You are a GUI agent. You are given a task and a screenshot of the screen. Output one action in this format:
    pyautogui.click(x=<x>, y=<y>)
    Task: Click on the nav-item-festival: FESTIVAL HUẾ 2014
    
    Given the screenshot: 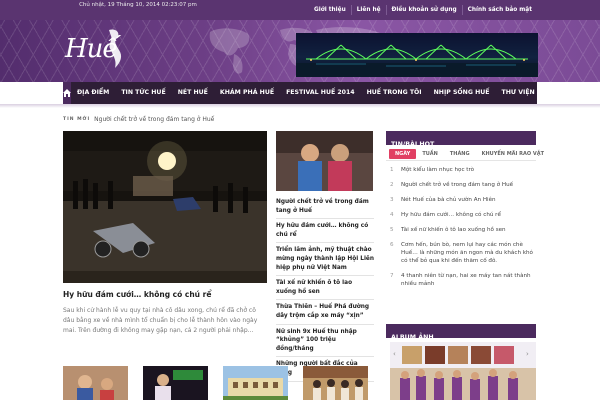 What is the action you would take?
    pyautogui.click(x=320, y=93)
    